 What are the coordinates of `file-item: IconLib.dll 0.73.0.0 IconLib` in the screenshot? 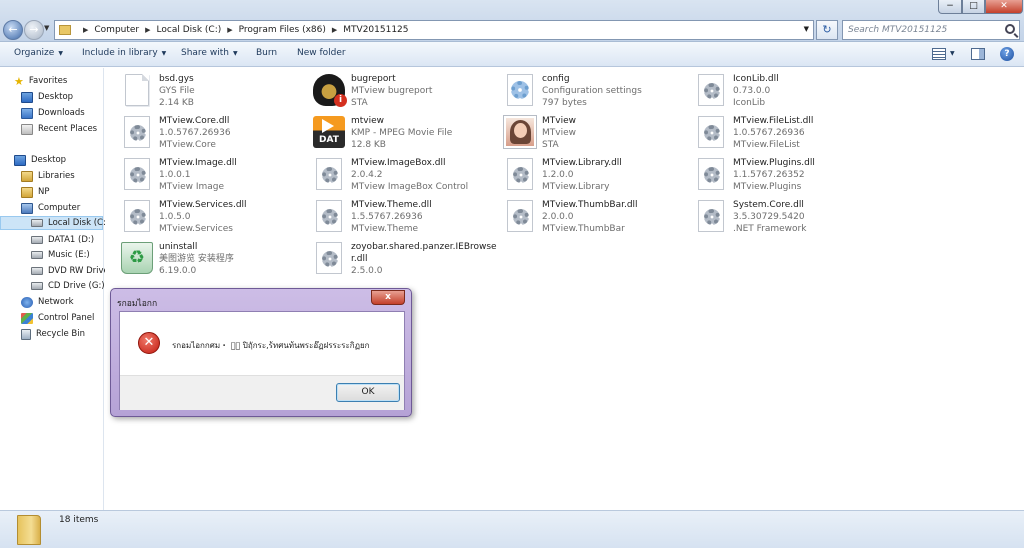 It's located at (787, 91).